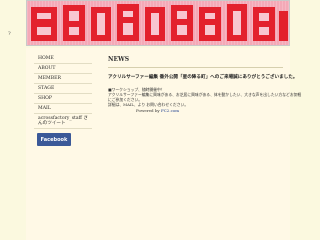 This screenshot has height=240, width=320. I want to click on news-line: 詳細は、MAIL、より お問い合わせください。, so click(148, 104).